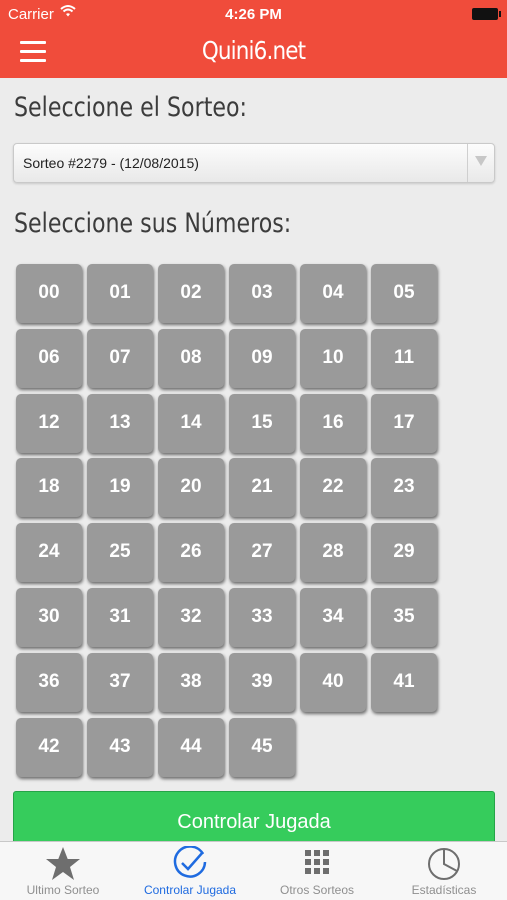 The height and width of the screenshot is (900, 507). I want to click on tab-otros-sorteos: Otros Sorteos, so click(317, 871).